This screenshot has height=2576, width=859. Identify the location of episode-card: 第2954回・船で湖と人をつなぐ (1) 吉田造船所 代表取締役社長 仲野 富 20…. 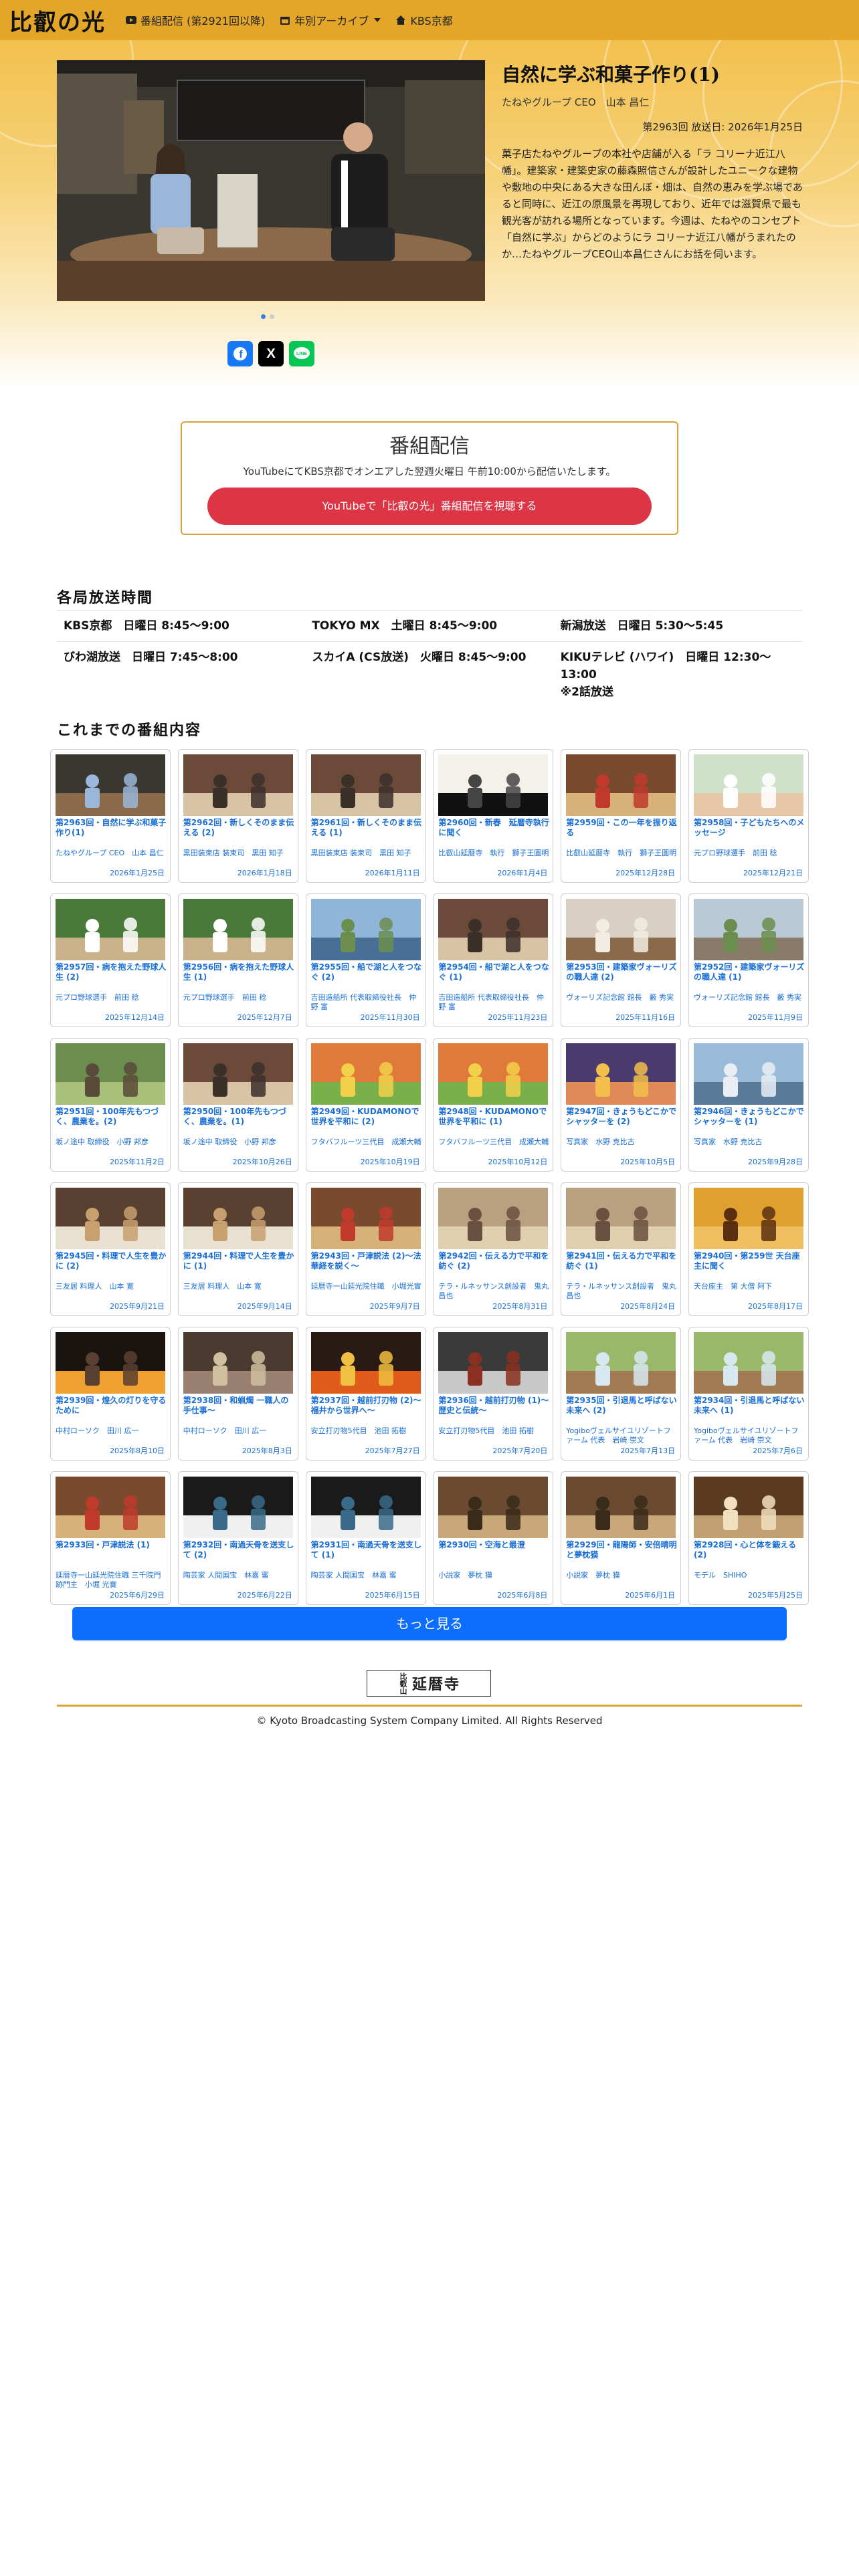
(493, 960).